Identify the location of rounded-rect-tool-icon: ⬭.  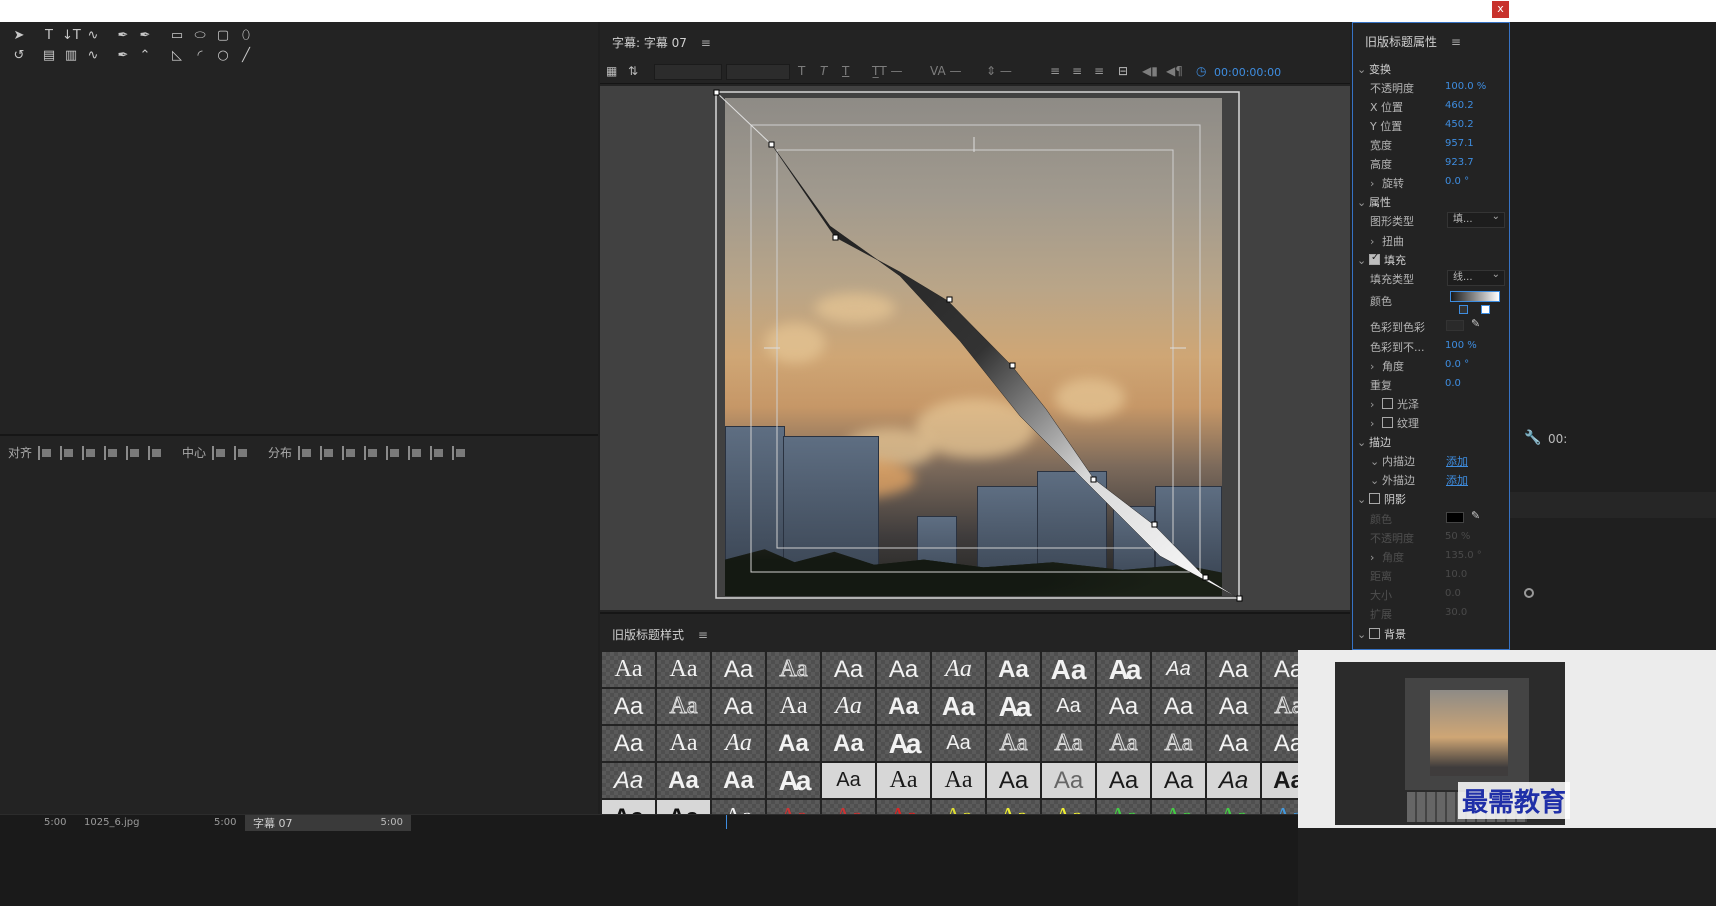
(200, 36).